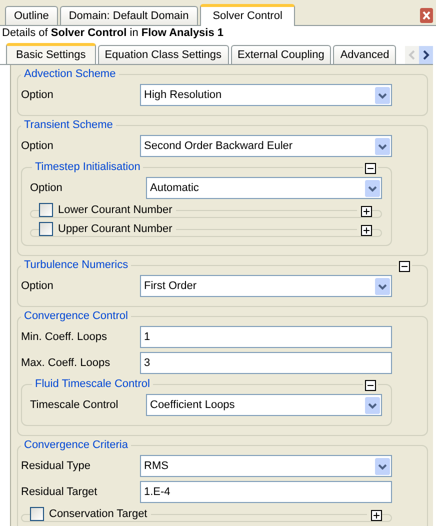 This screenshot has height=526, width=436. Describe the element at coordinates (266, 95) in the screenshot. I see `dropdown: High Resolution` at that location.